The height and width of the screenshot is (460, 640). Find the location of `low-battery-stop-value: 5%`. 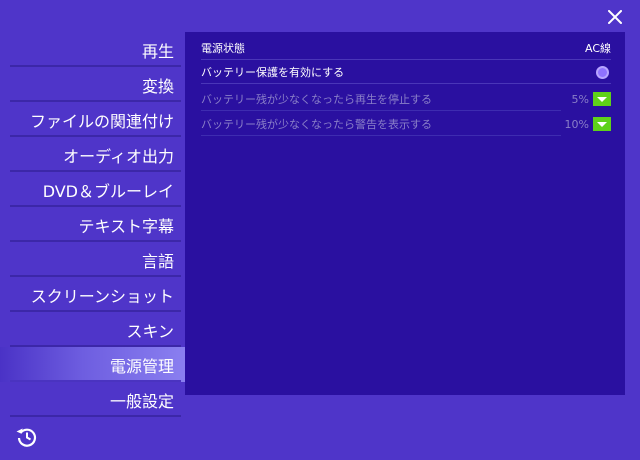

low-battery-stop-value: 5% is located at coordinates (580, 99).